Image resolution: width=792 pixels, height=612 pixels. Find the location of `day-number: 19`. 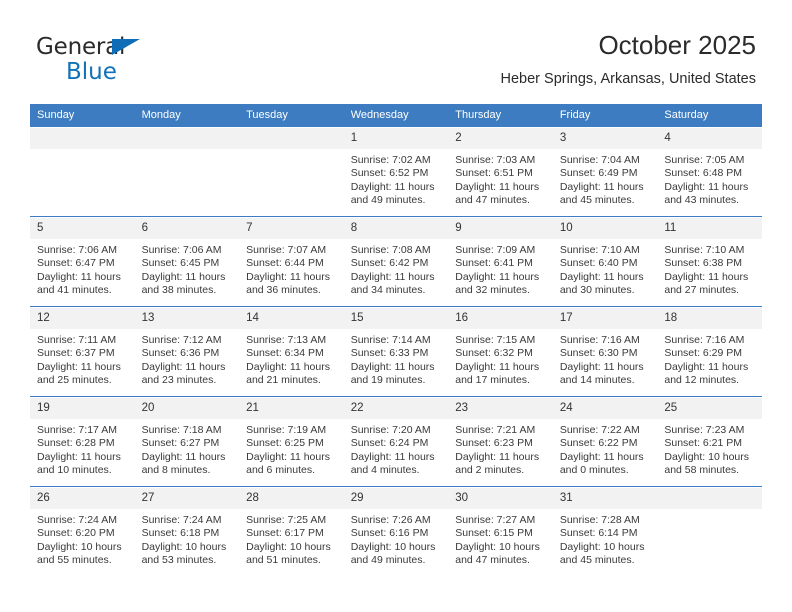

day-number: 19 is located at coordinates (82, 408).